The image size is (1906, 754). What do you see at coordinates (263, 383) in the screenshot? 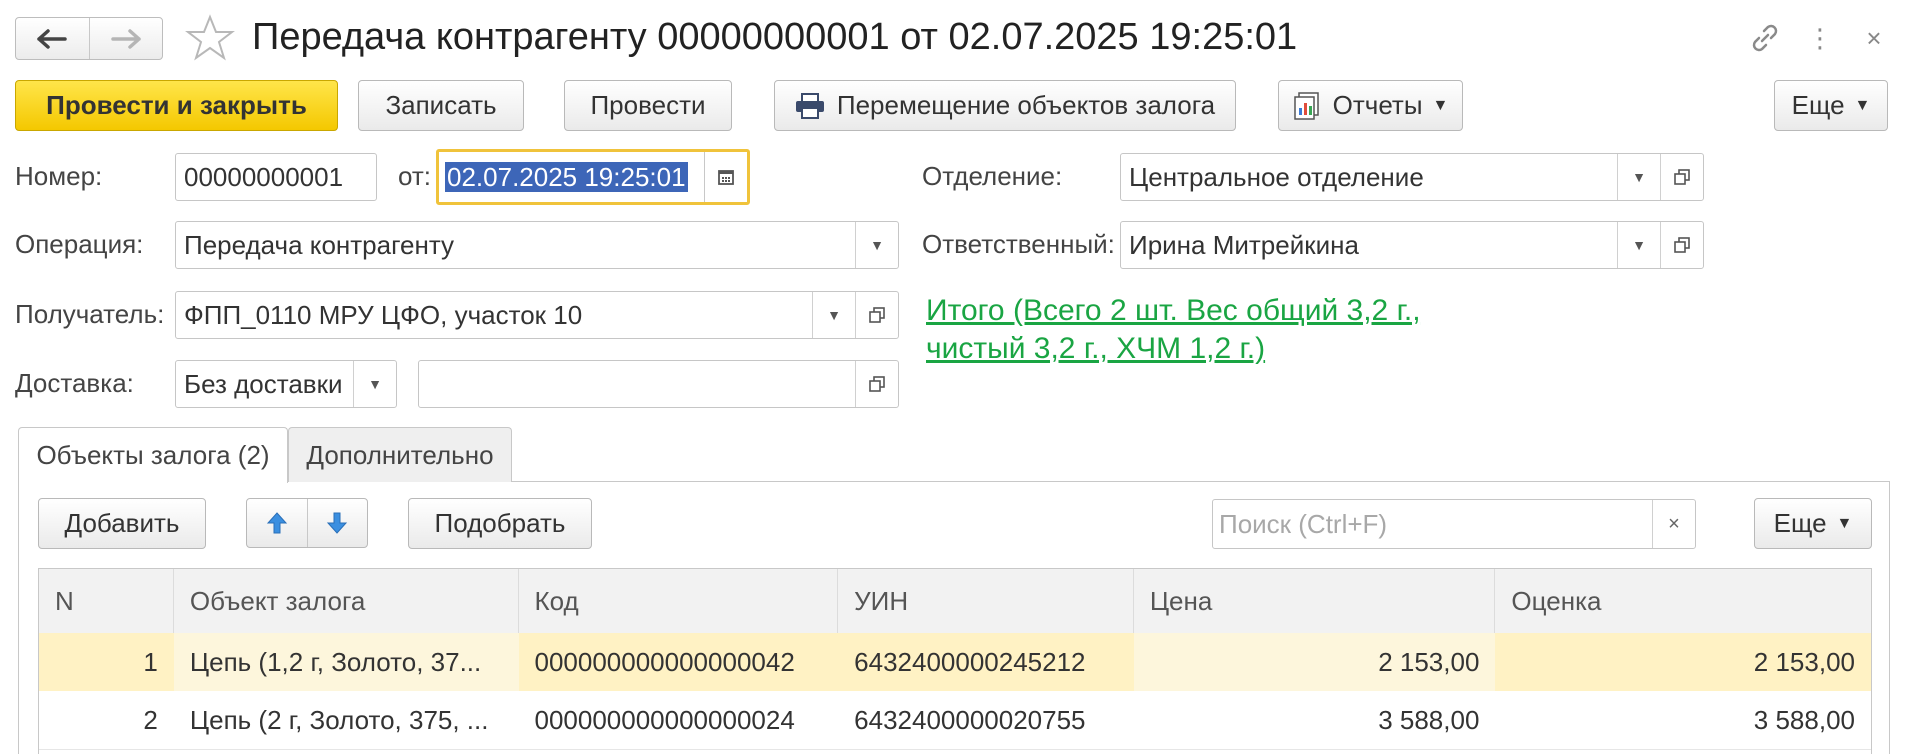
I see `delivery-value: Без доставки` at bounding box center [263, 383].